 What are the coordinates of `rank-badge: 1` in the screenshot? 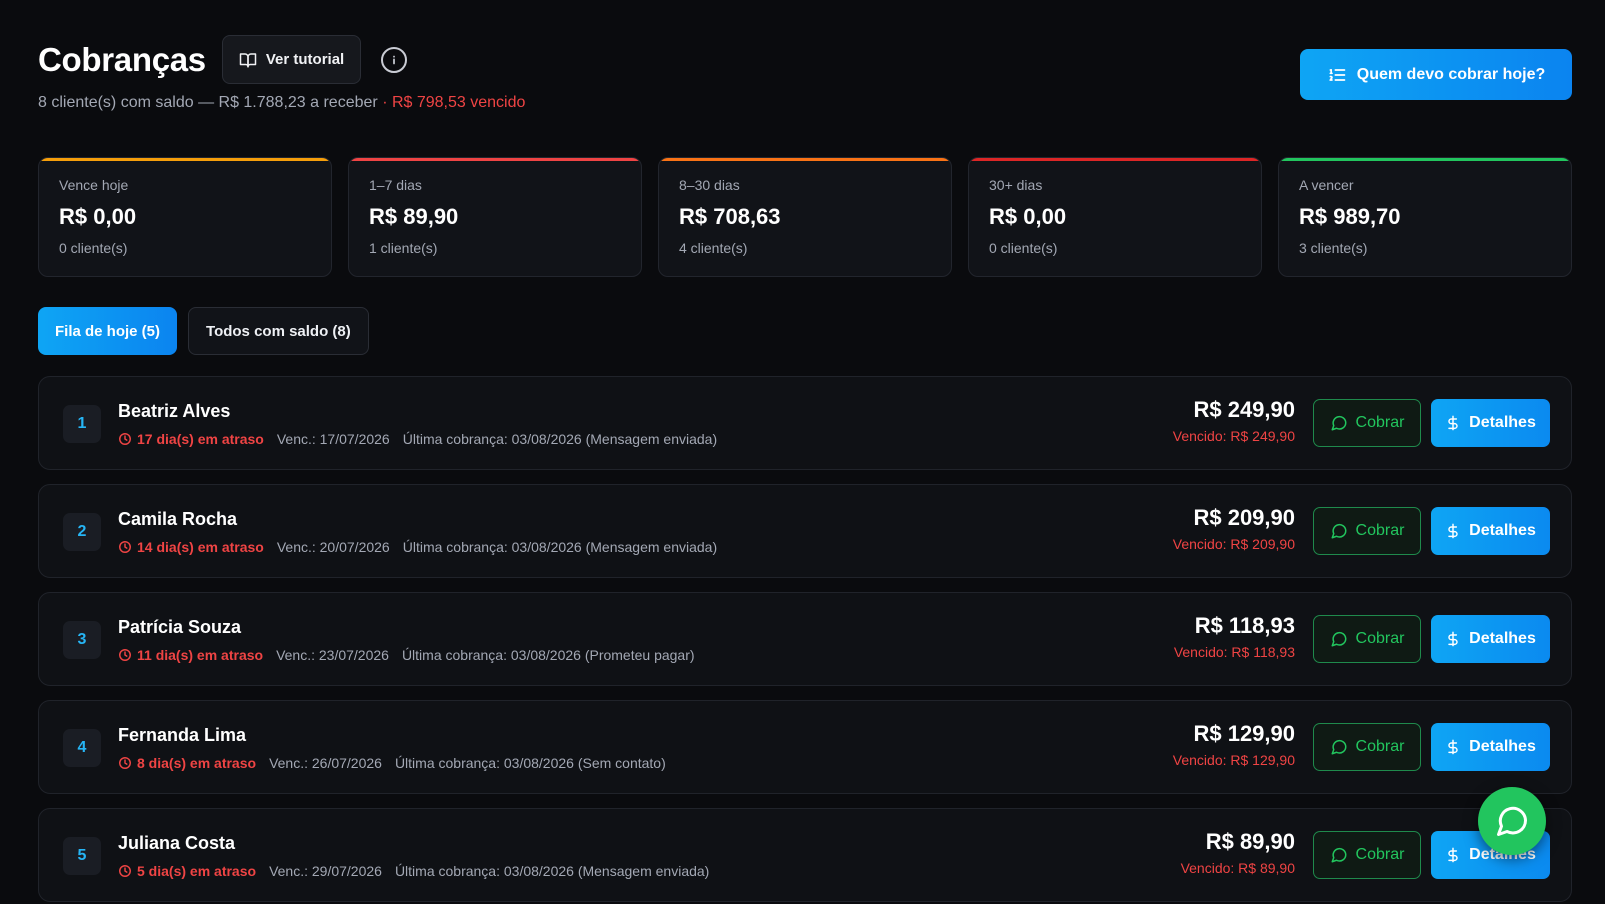 It's located at (82, 424).